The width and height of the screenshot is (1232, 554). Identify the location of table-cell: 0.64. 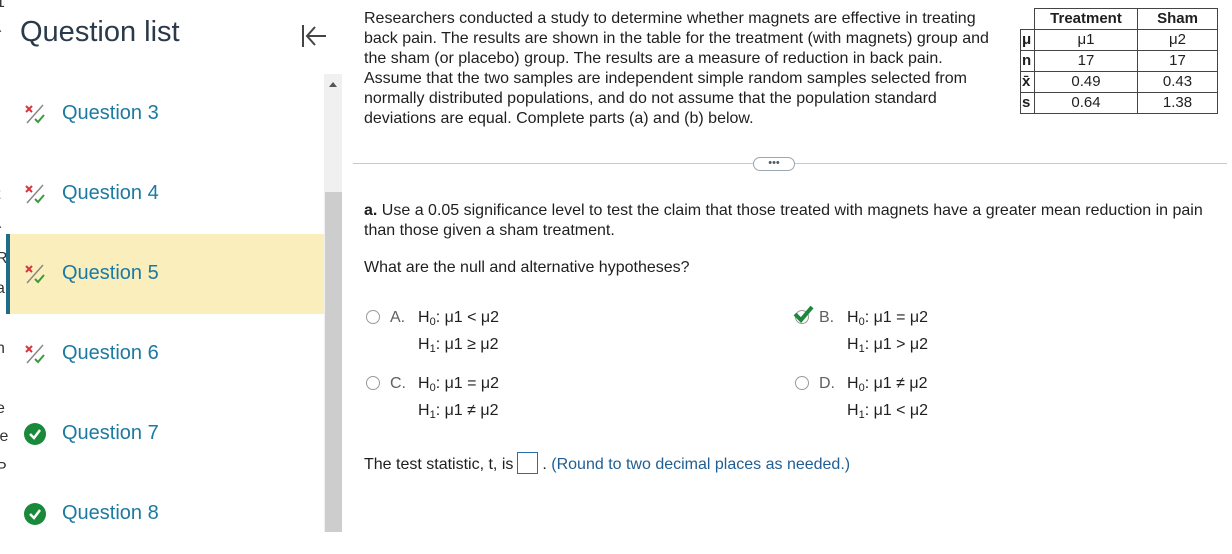
(1086, 103).